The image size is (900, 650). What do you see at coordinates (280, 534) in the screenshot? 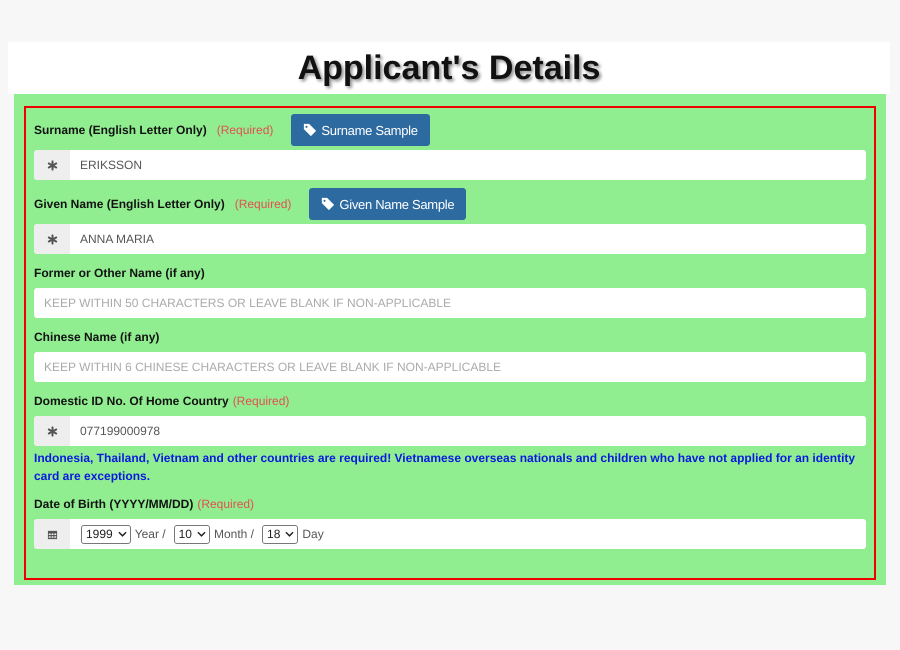
I see `date-select: 18` at bounding box center [280, 534].